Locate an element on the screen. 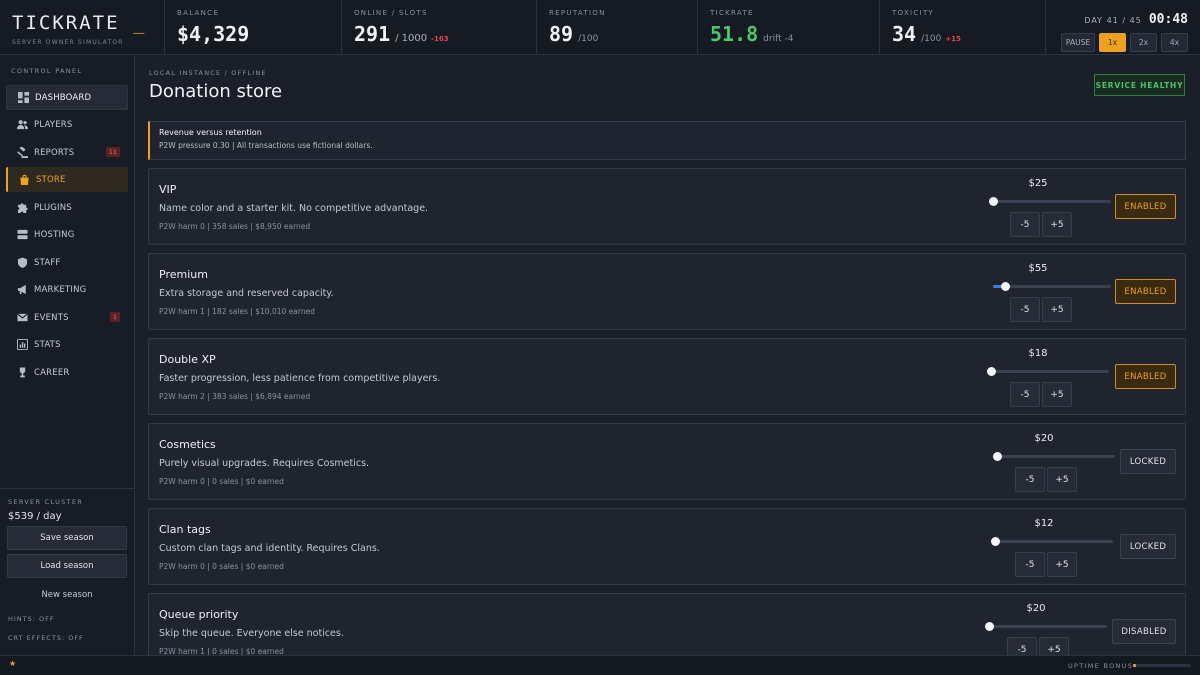 This screenshot has width=1200, height=675. events-badge: 1 is located at coordinates (114, 317).